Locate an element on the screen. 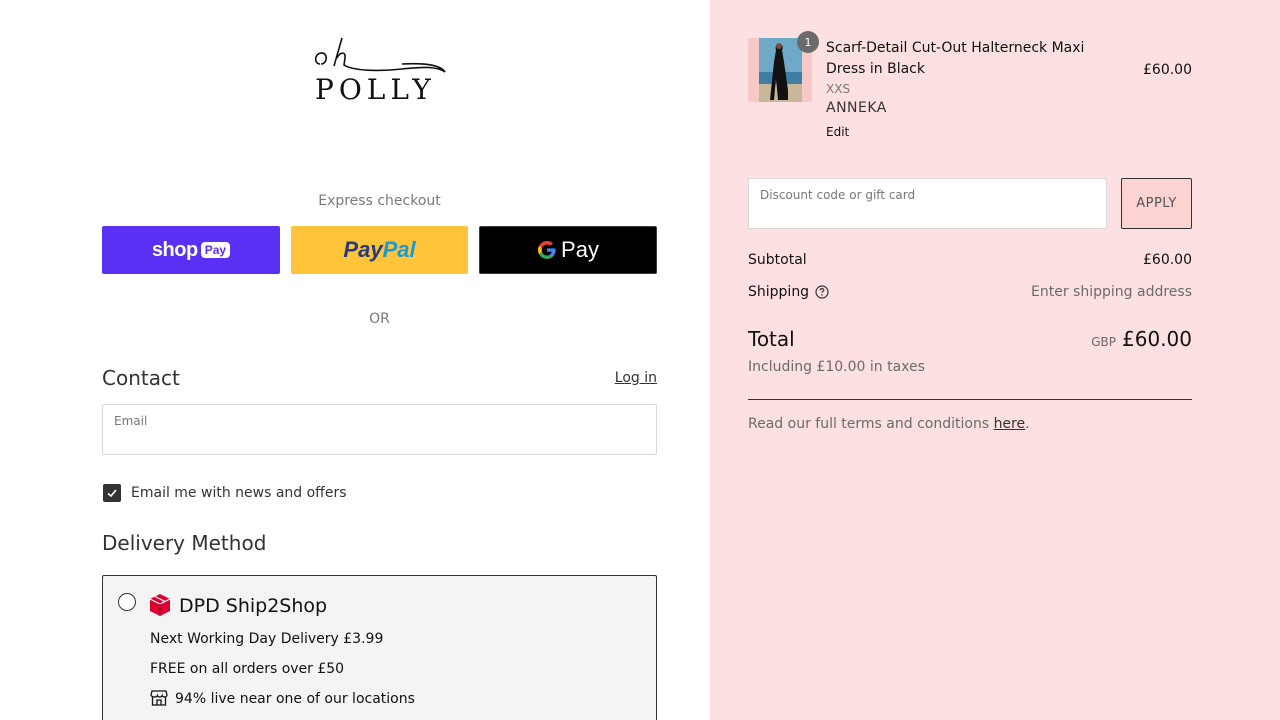 The width and height of the screenshot is (1280, 720). express-checkout-label: Express checkout is located at coordinates (379, 201).